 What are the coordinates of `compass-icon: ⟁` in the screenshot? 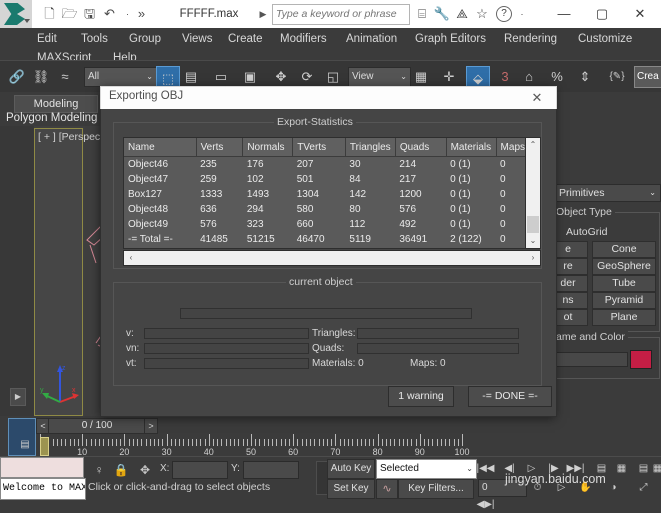 It's located at (462, 14).